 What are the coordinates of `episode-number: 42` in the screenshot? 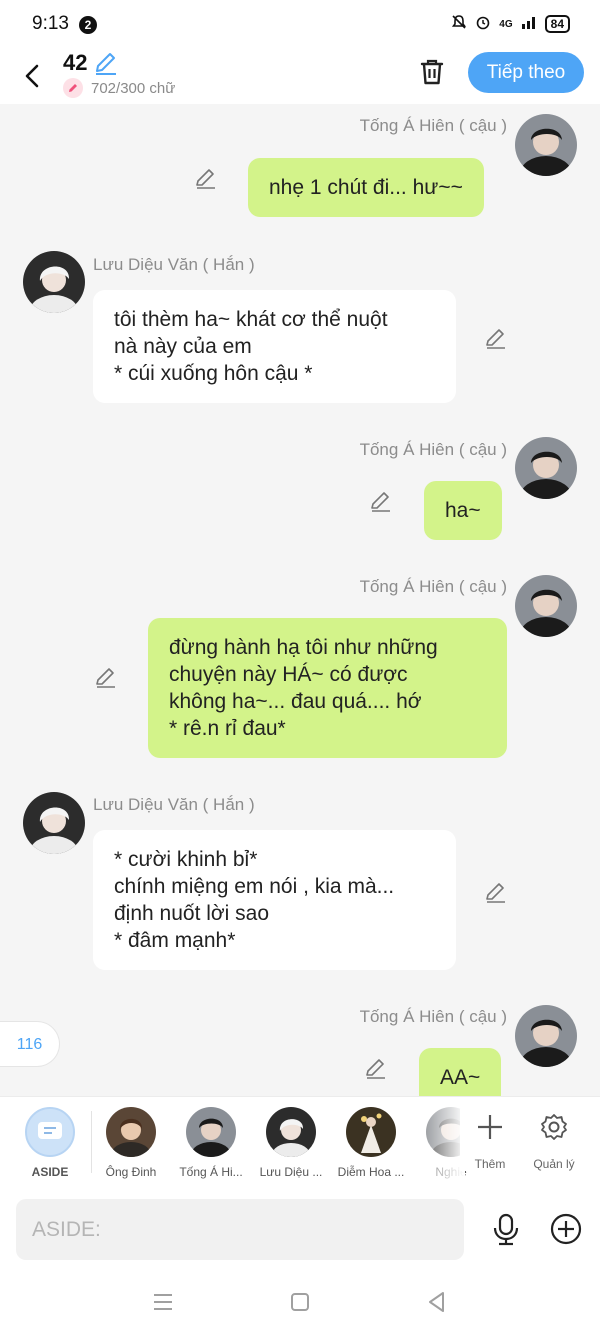 It's located at (75, 62).